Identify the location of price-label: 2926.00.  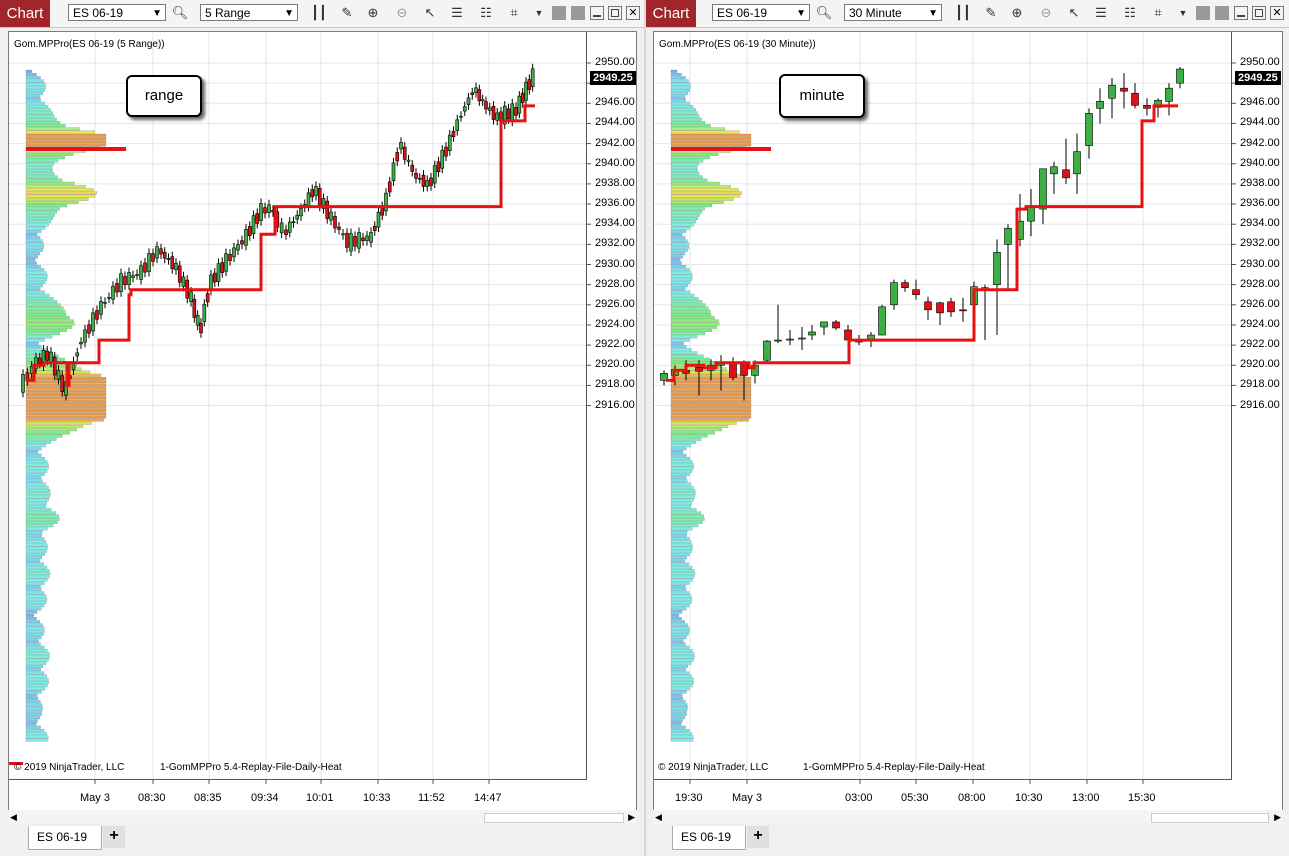
(1260, 303).